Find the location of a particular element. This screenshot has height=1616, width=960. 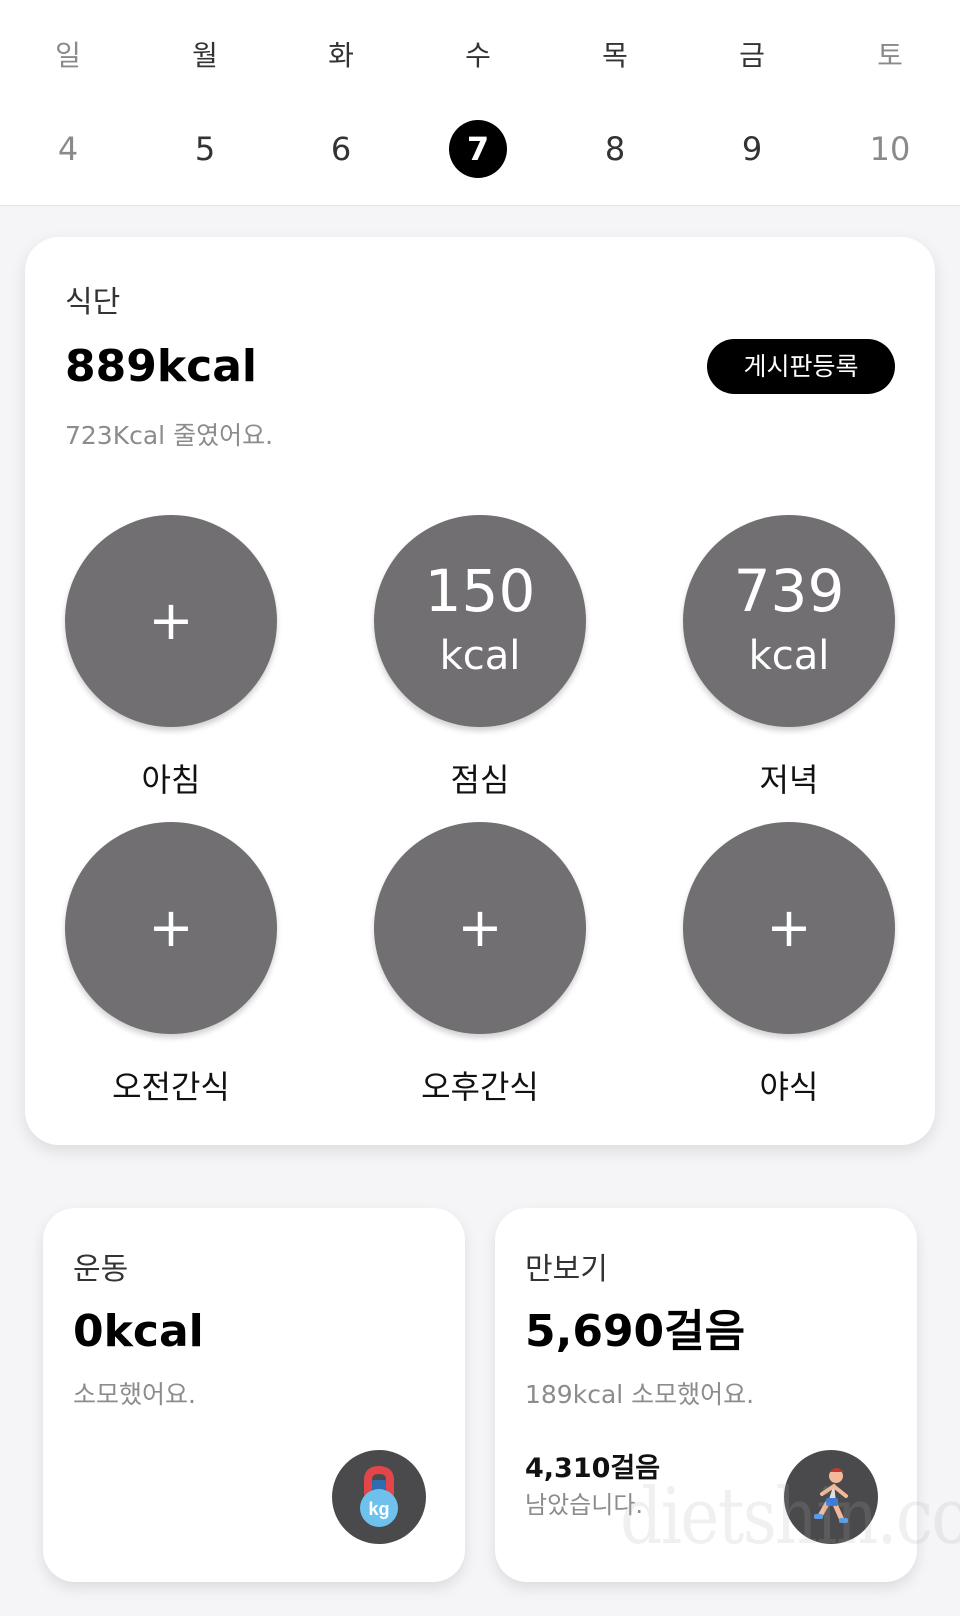

board-register-button: 게시판등록 is located at coordinates (801, 366).